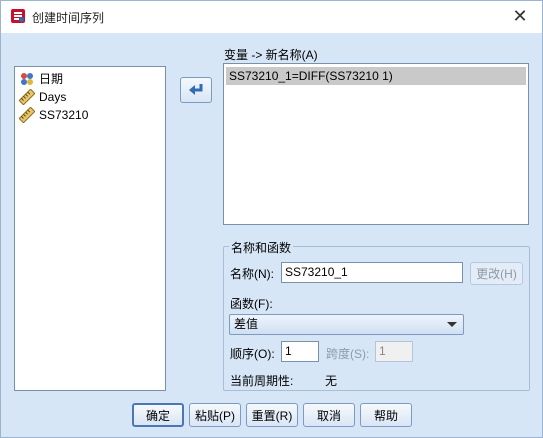  I want to click on periodicity-label: 当前周期性:, so click(262, 381).